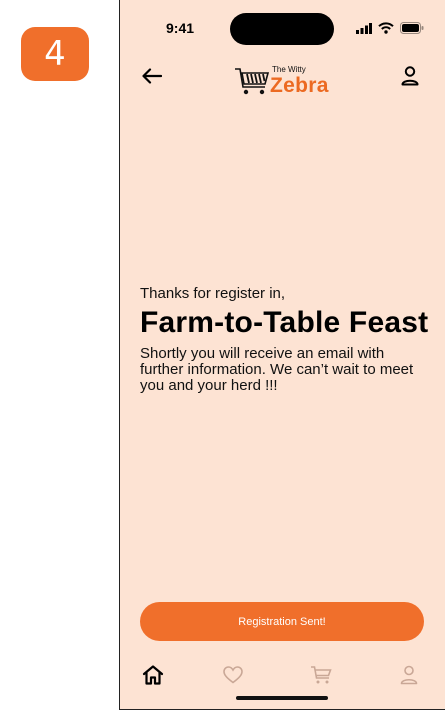 The image size is (445, 710). I want to click on arrow-left-icon, so click(152, 76).